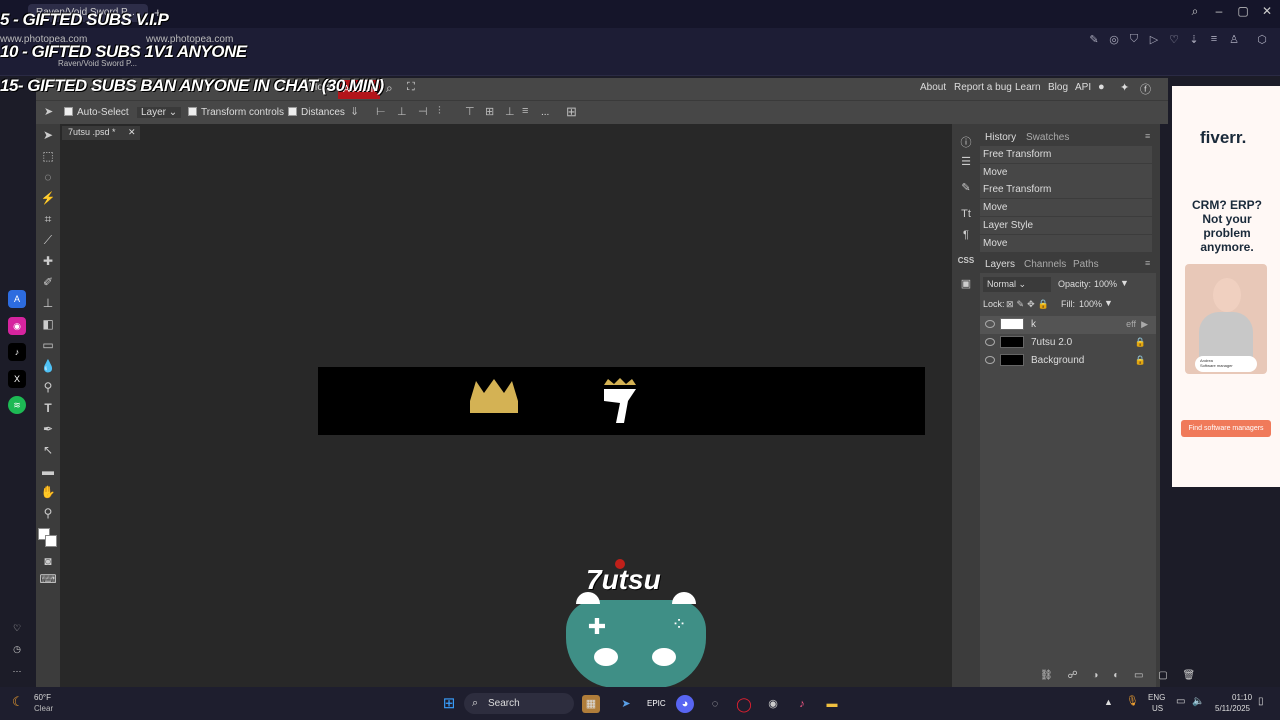 Image resolution: width=1280 pixels, height=720 pixels. Describe the element at coordinates (1180, 701) in the screenshot. I see `network-icon: ▭` at that location.